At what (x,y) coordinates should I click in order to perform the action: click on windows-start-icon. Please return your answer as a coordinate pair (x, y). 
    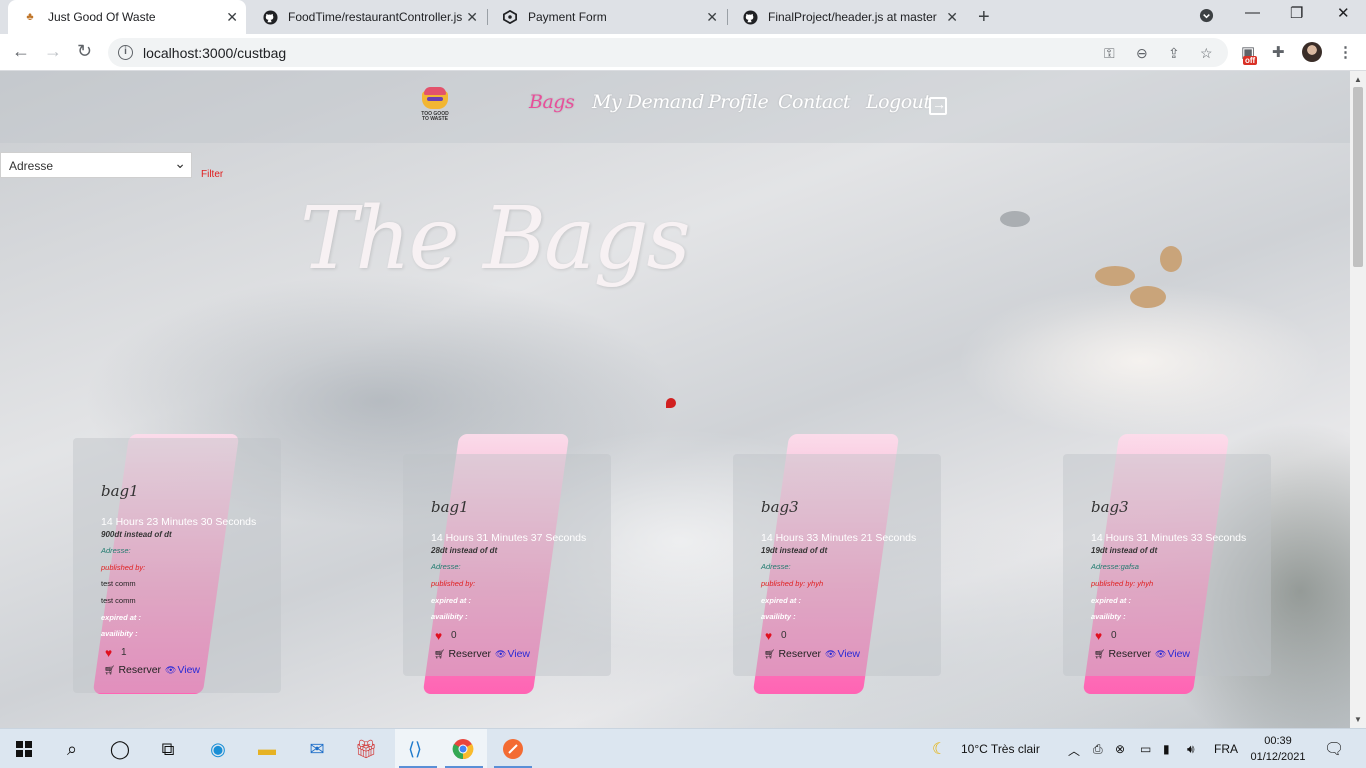
    Looking at the image, I should click on (24, 749).